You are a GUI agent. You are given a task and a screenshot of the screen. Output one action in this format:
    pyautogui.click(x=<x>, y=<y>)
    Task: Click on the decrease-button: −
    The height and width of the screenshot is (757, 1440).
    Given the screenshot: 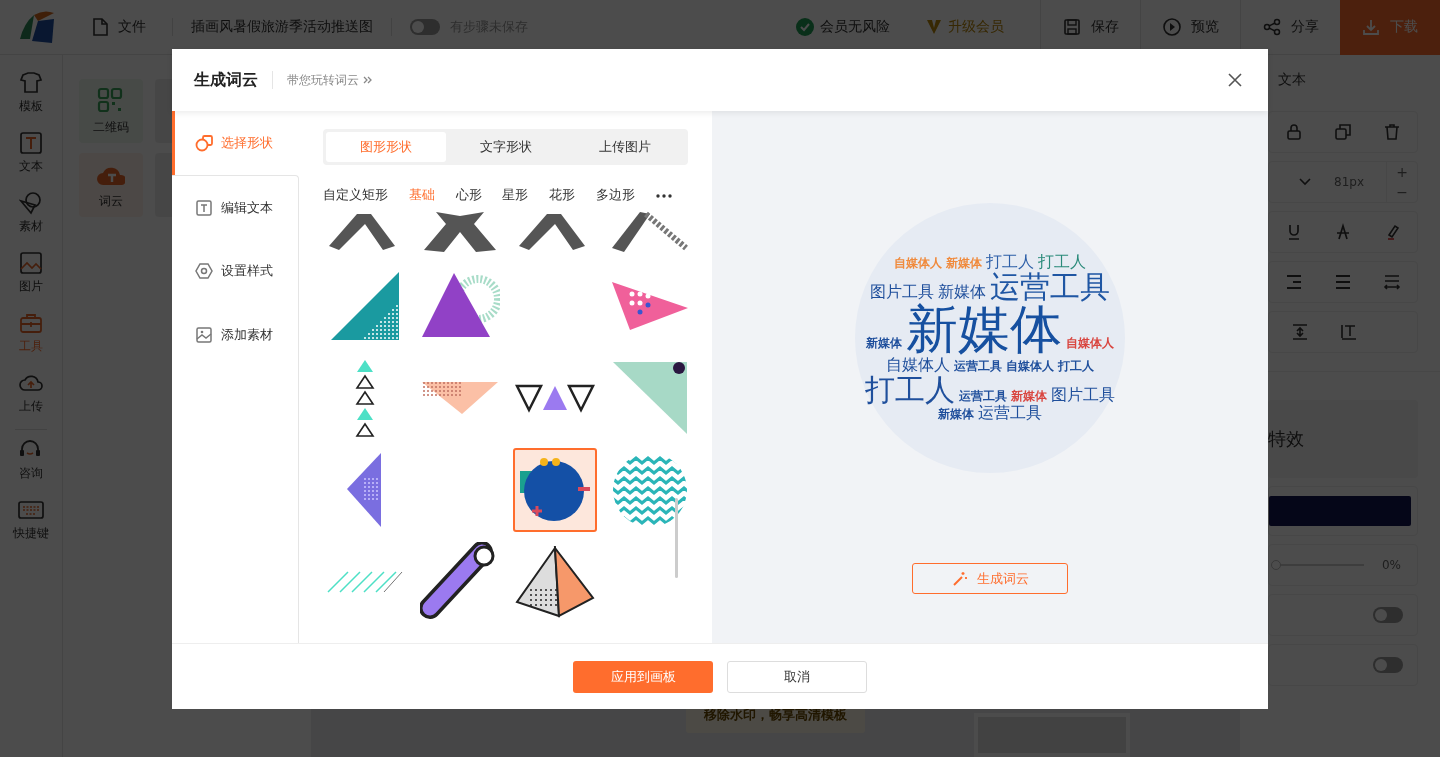 What is the action you would take?
    pyautogui.click(x=1402, y=192)
    